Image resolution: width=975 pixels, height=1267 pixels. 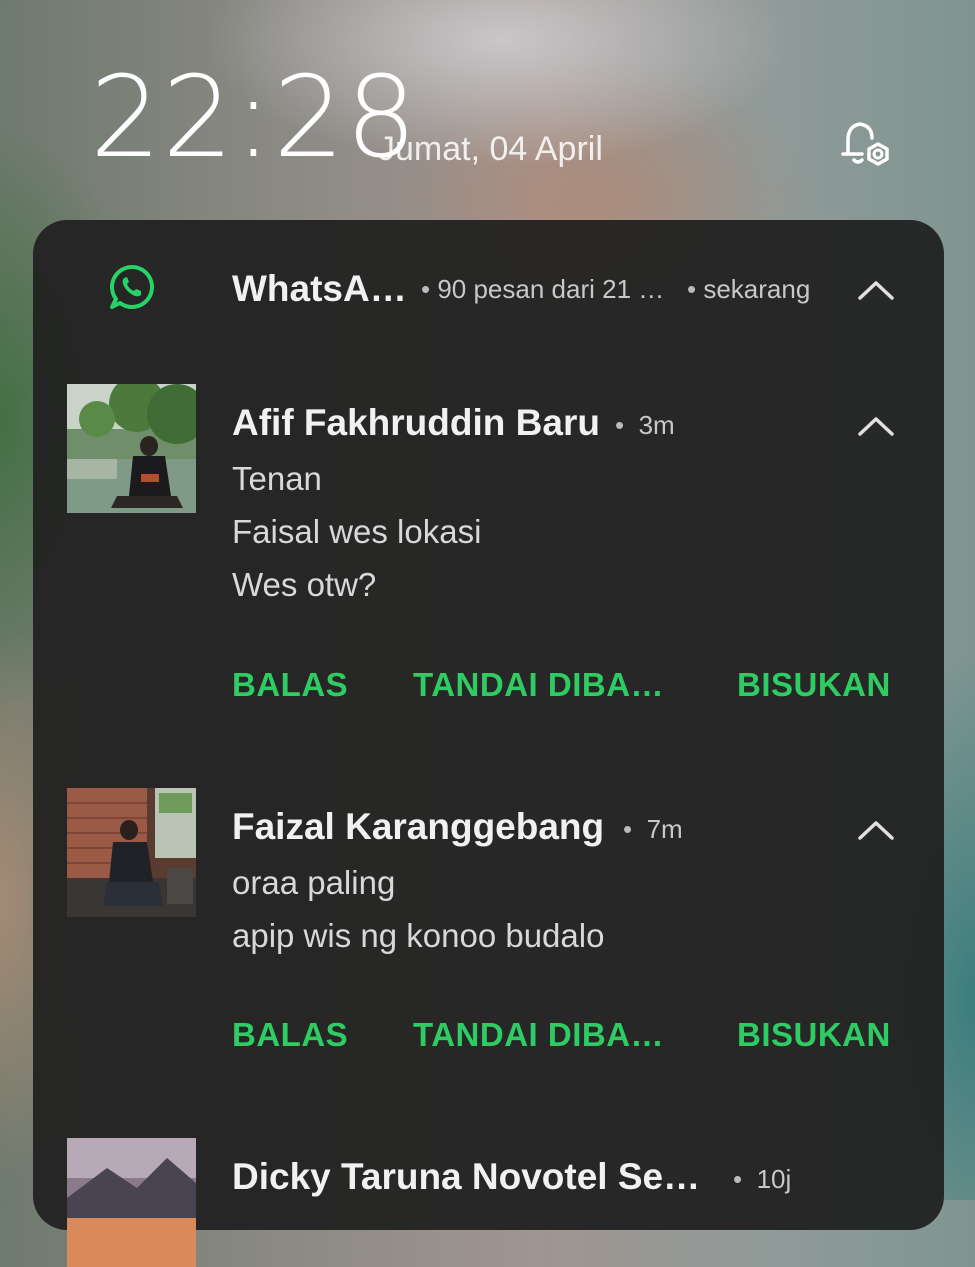 I want to click on time-ago: 3m, so click(x=656, y=425).